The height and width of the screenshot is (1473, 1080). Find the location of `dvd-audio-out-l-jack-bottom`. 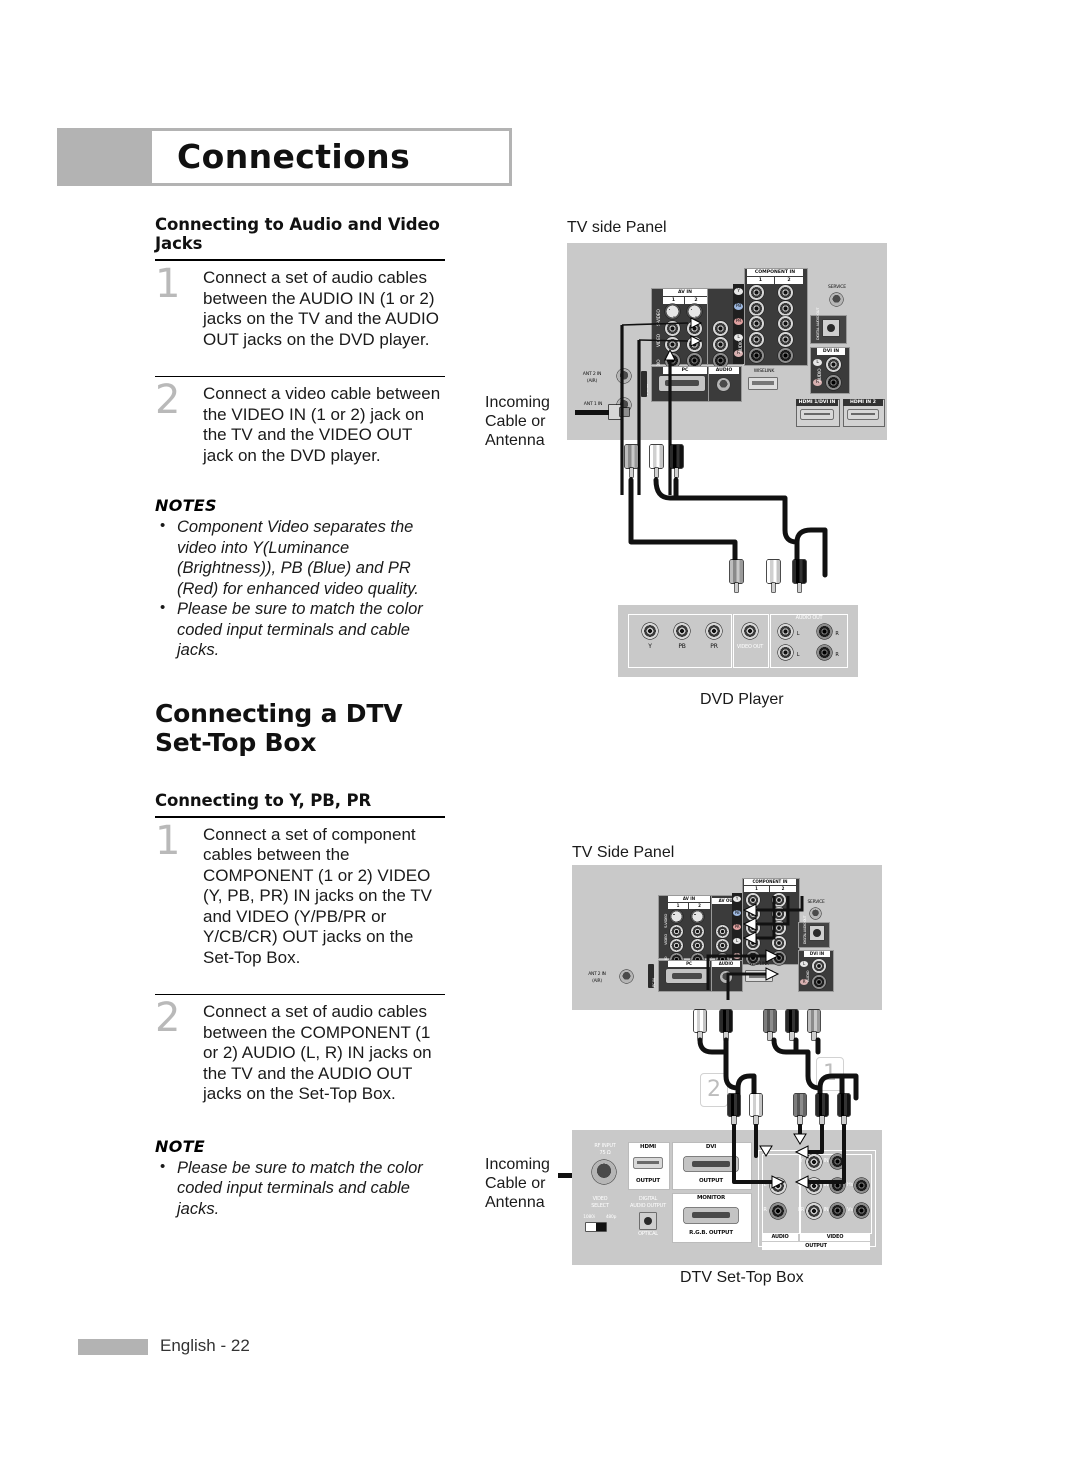

dvd-audio-out-l-jack-bottom is located at coordinates (785, 652).